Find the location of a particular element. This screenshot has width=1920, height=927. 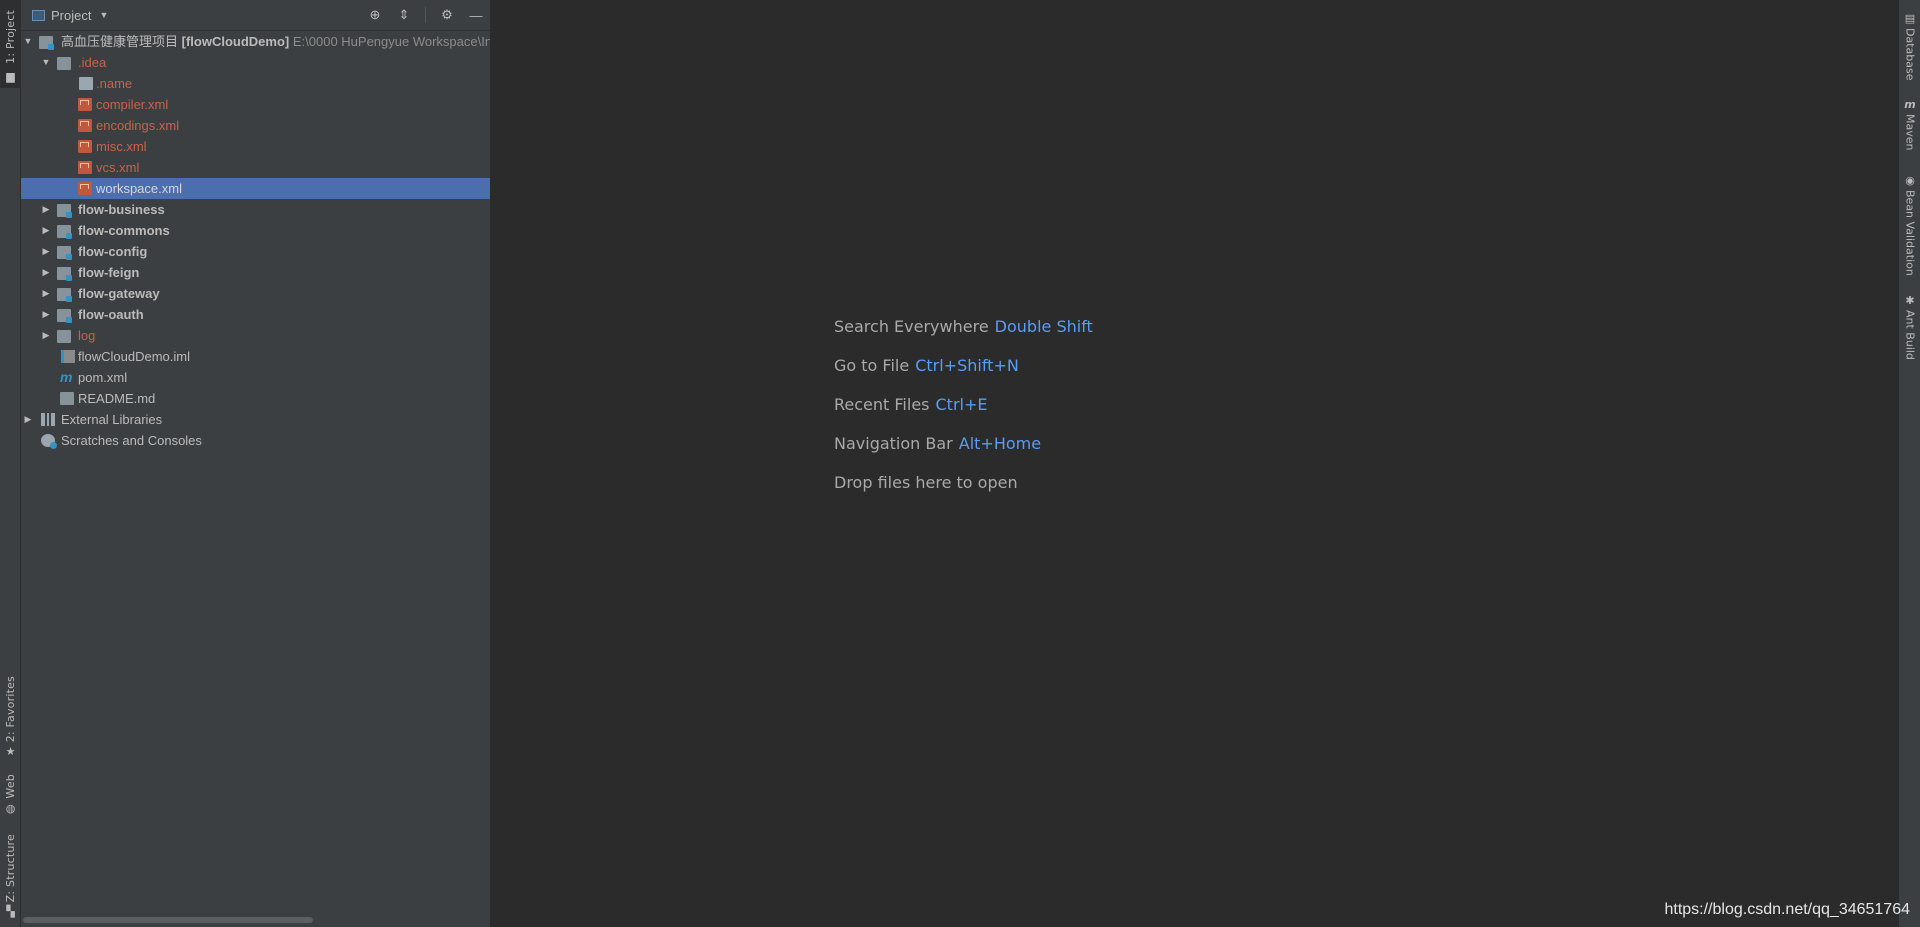

tree-label: Scratches and Consoles is located at coordinates (131, 440).